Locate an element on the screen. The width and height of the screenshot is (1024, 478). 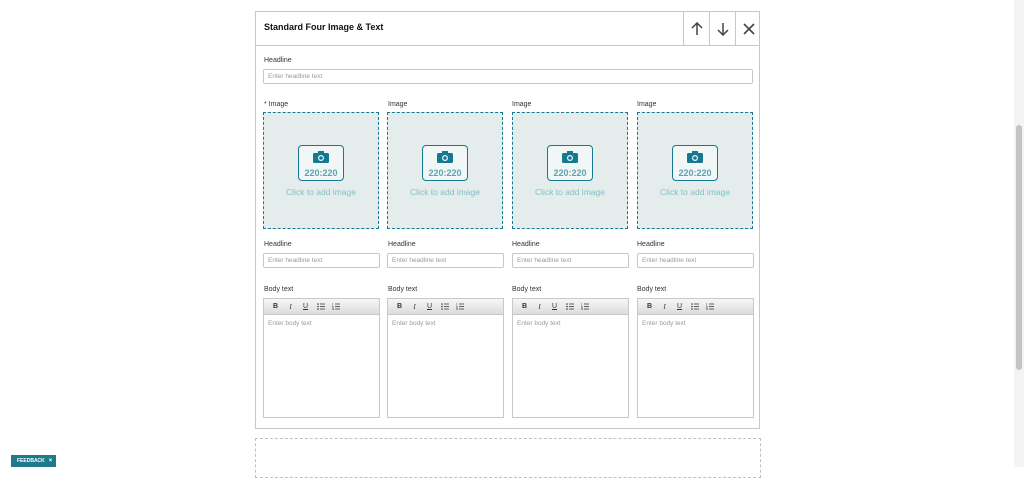
feedback-tab: FEEDBACK × is located at coordinates (33, 461).